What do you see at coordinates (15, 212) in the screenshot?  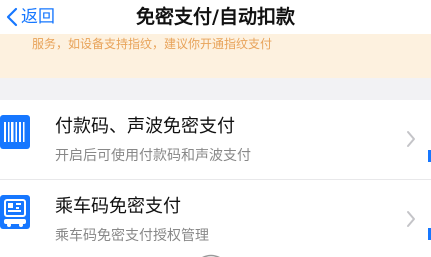 I see `transit-code-icon` at bounding box center [15, 212].